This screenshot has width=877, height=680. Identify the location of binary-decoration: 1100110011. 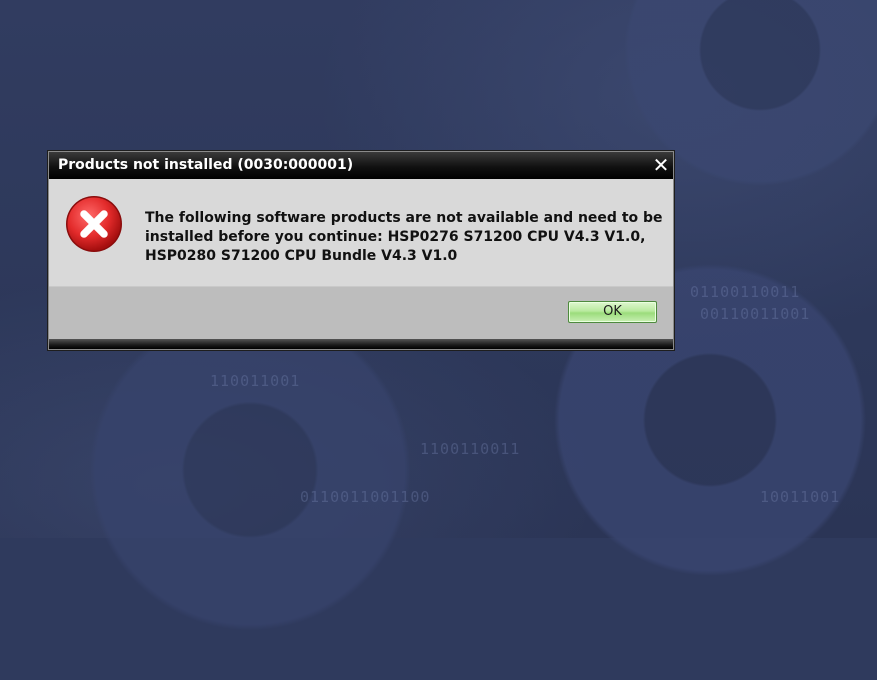
(470, 449).